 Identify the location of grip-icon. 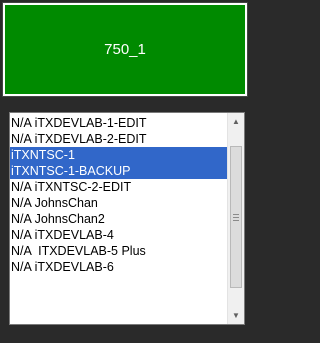
(236, 217).